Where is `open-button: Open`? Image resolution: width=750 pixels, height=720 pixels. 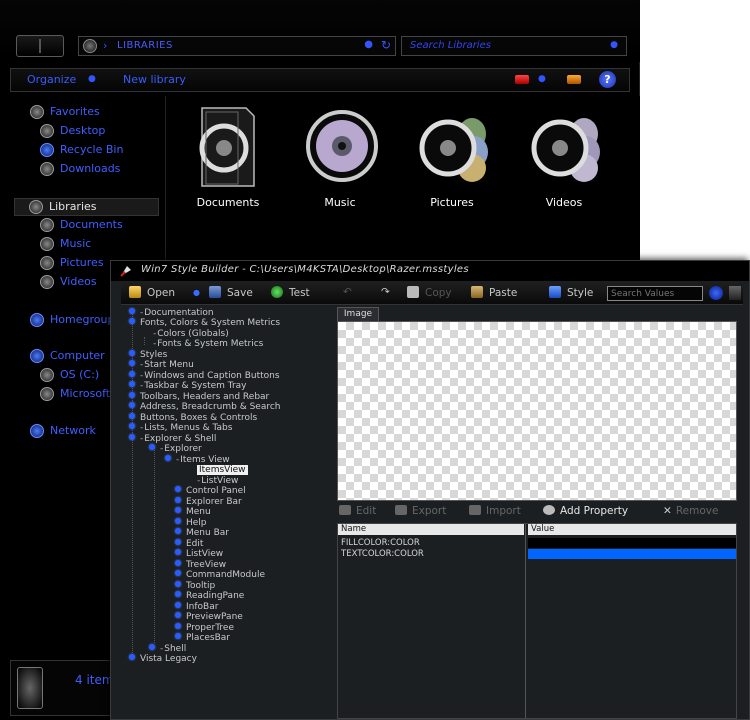
open-button: Open is located at coordinates (152, 294).